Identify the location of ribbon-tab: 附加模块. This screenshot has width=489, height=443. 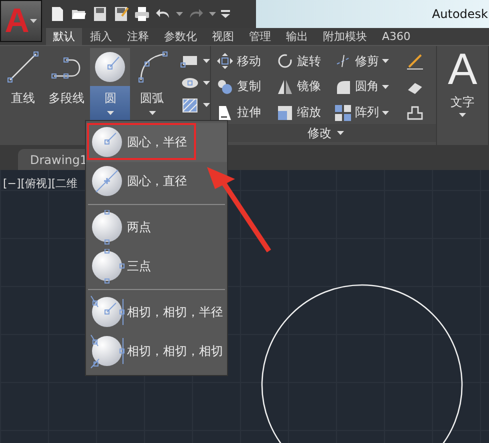
(345, 36).